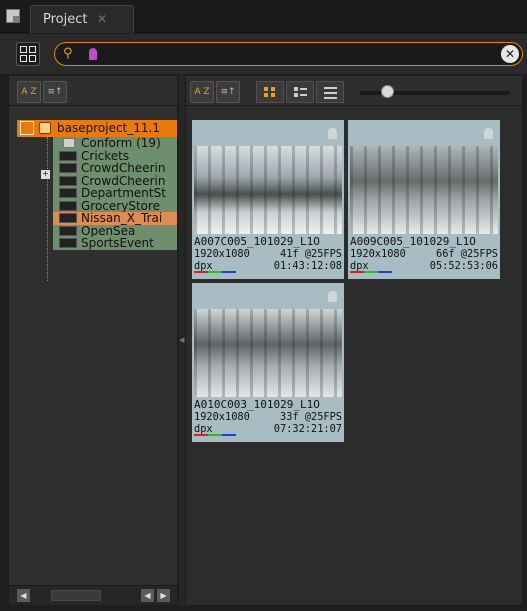 Image resolution: width=527 pixels, height=611 pixels. I want to click on tree-root-project: baseproject_11.1, so click(97, 128).